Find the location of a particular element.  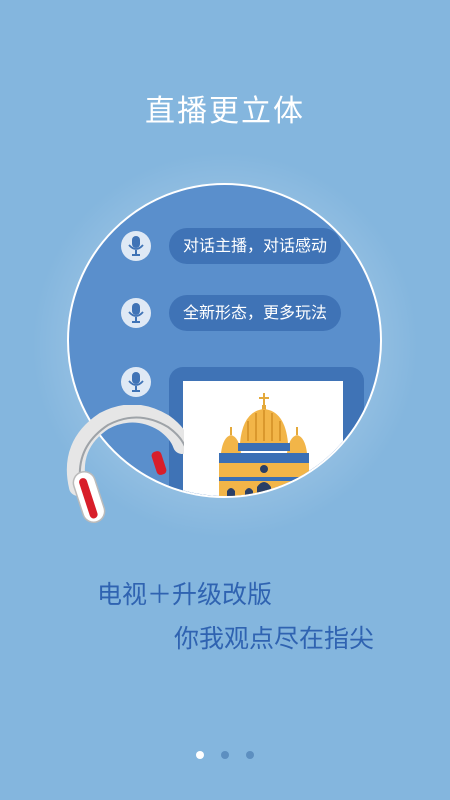

page-dot-active is located at coordinates (200, 755).